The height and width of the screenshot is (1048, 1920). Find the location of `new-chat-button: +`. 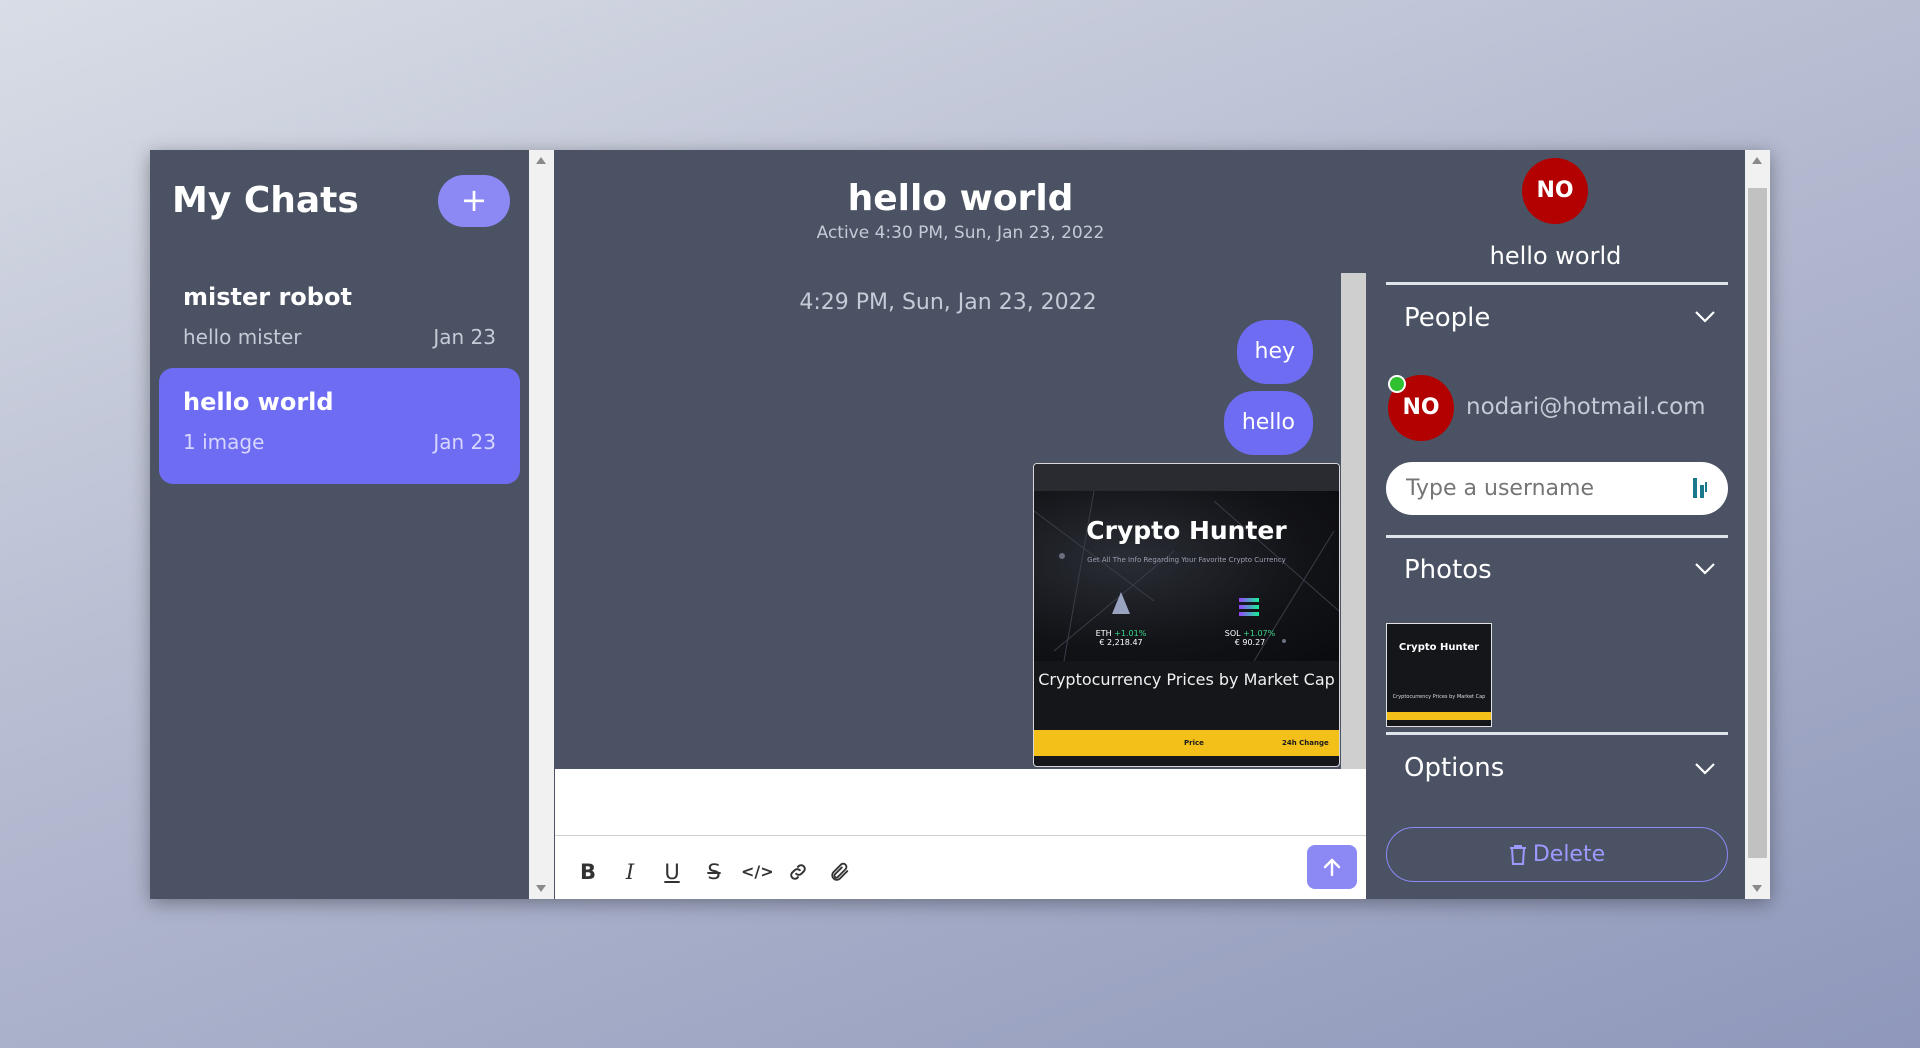

new-chat-button: + is located at coordinates (474, 201).